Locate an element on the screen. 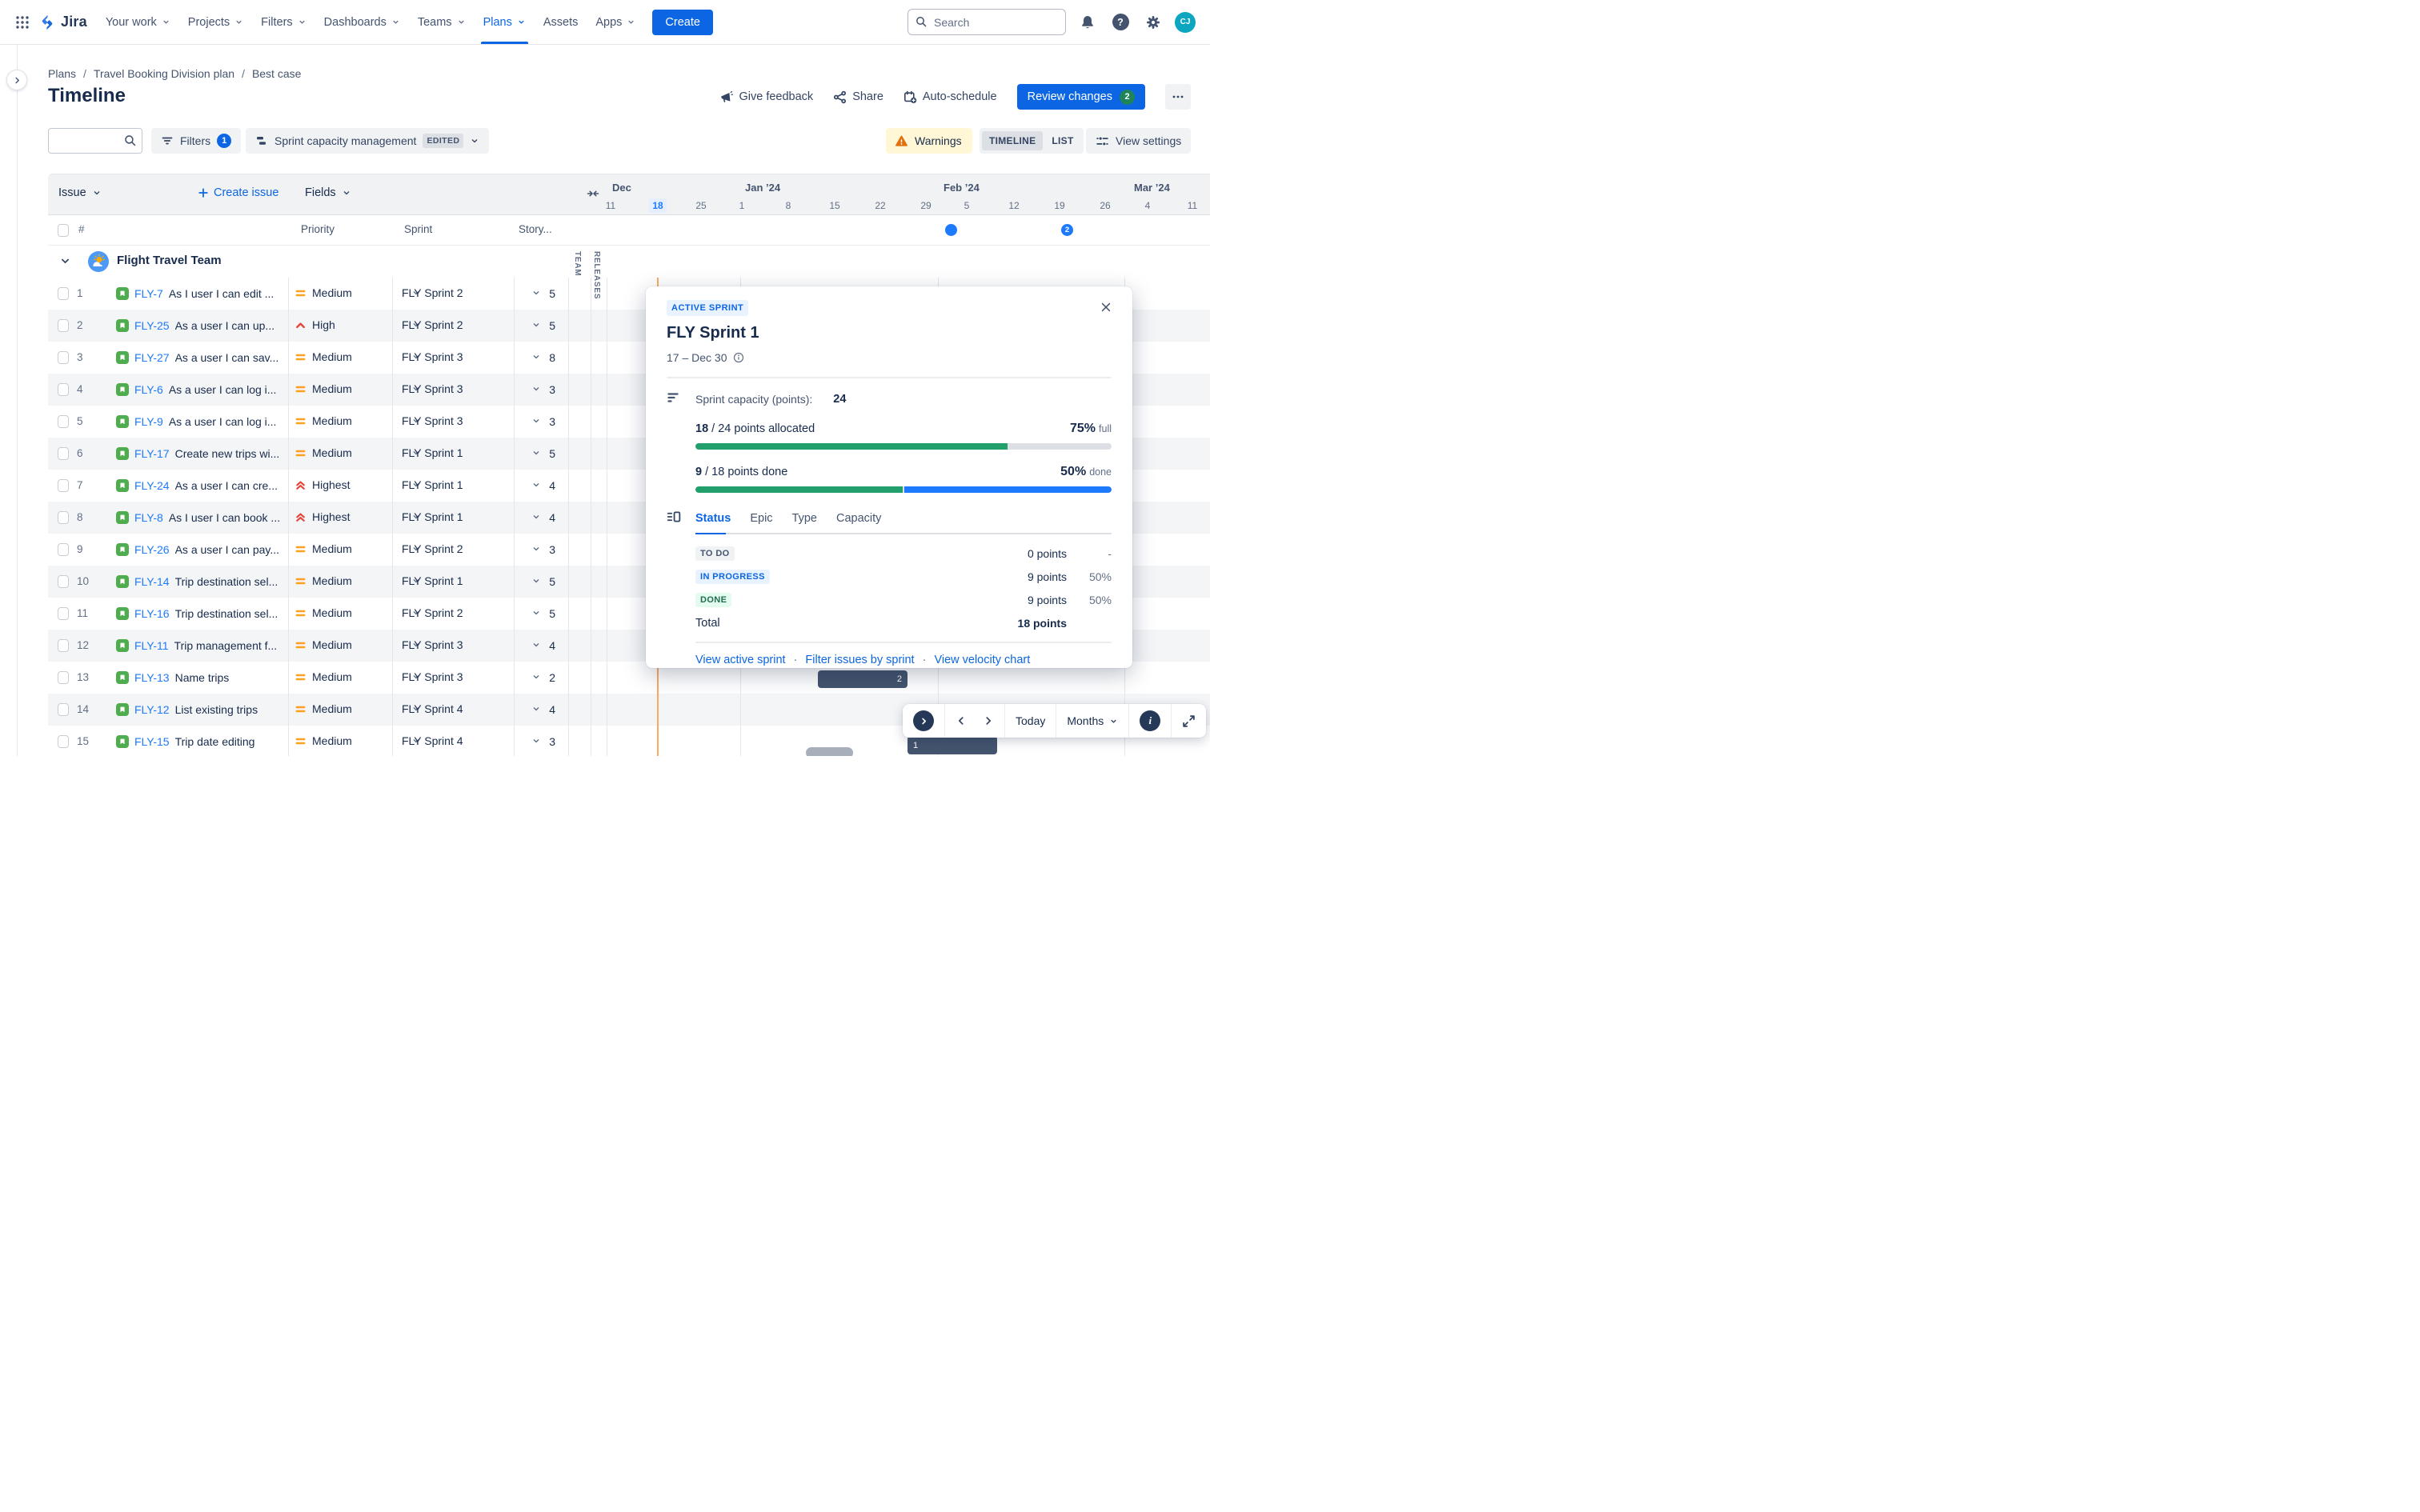  help-icon: ? is located at coordinates (1120, 22).